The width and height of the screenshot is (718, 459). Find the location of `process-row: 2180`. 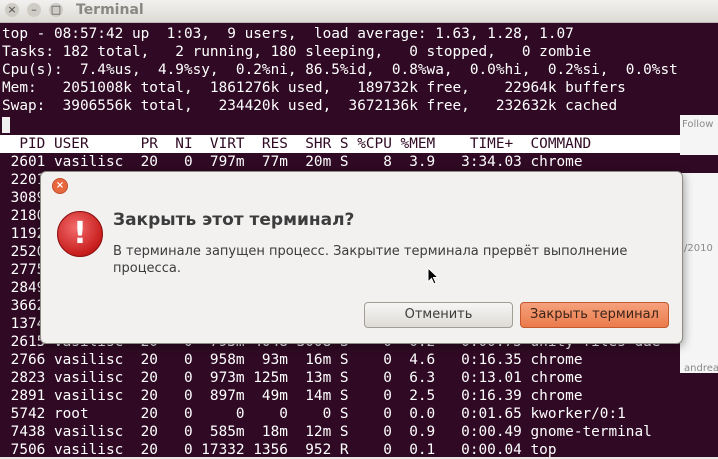

process-row: 2180 is located at coordinates (24, 216).